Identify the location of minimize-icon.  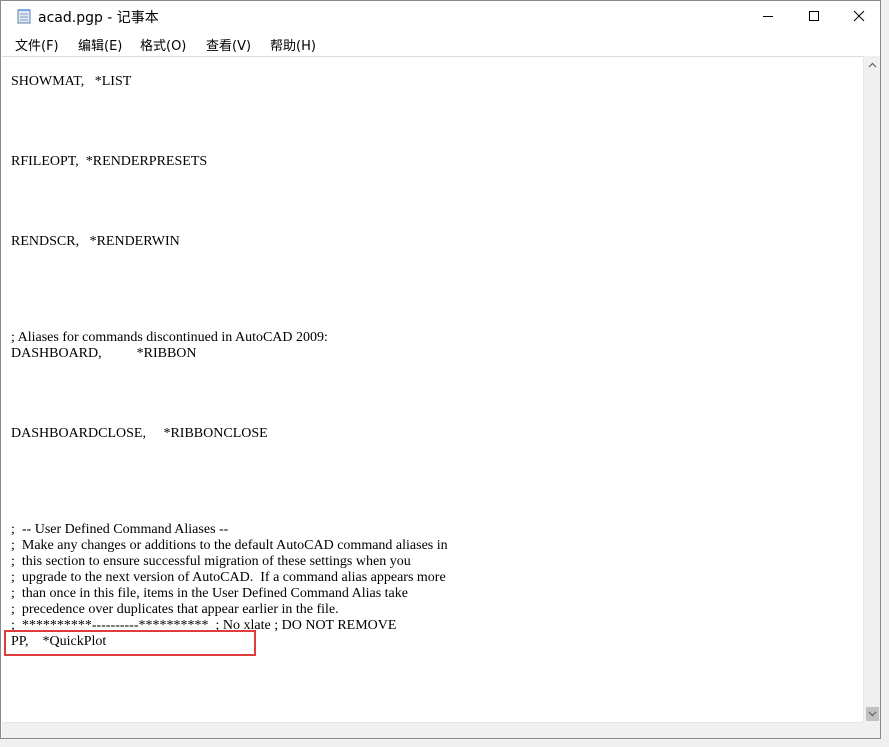
(768, 16).